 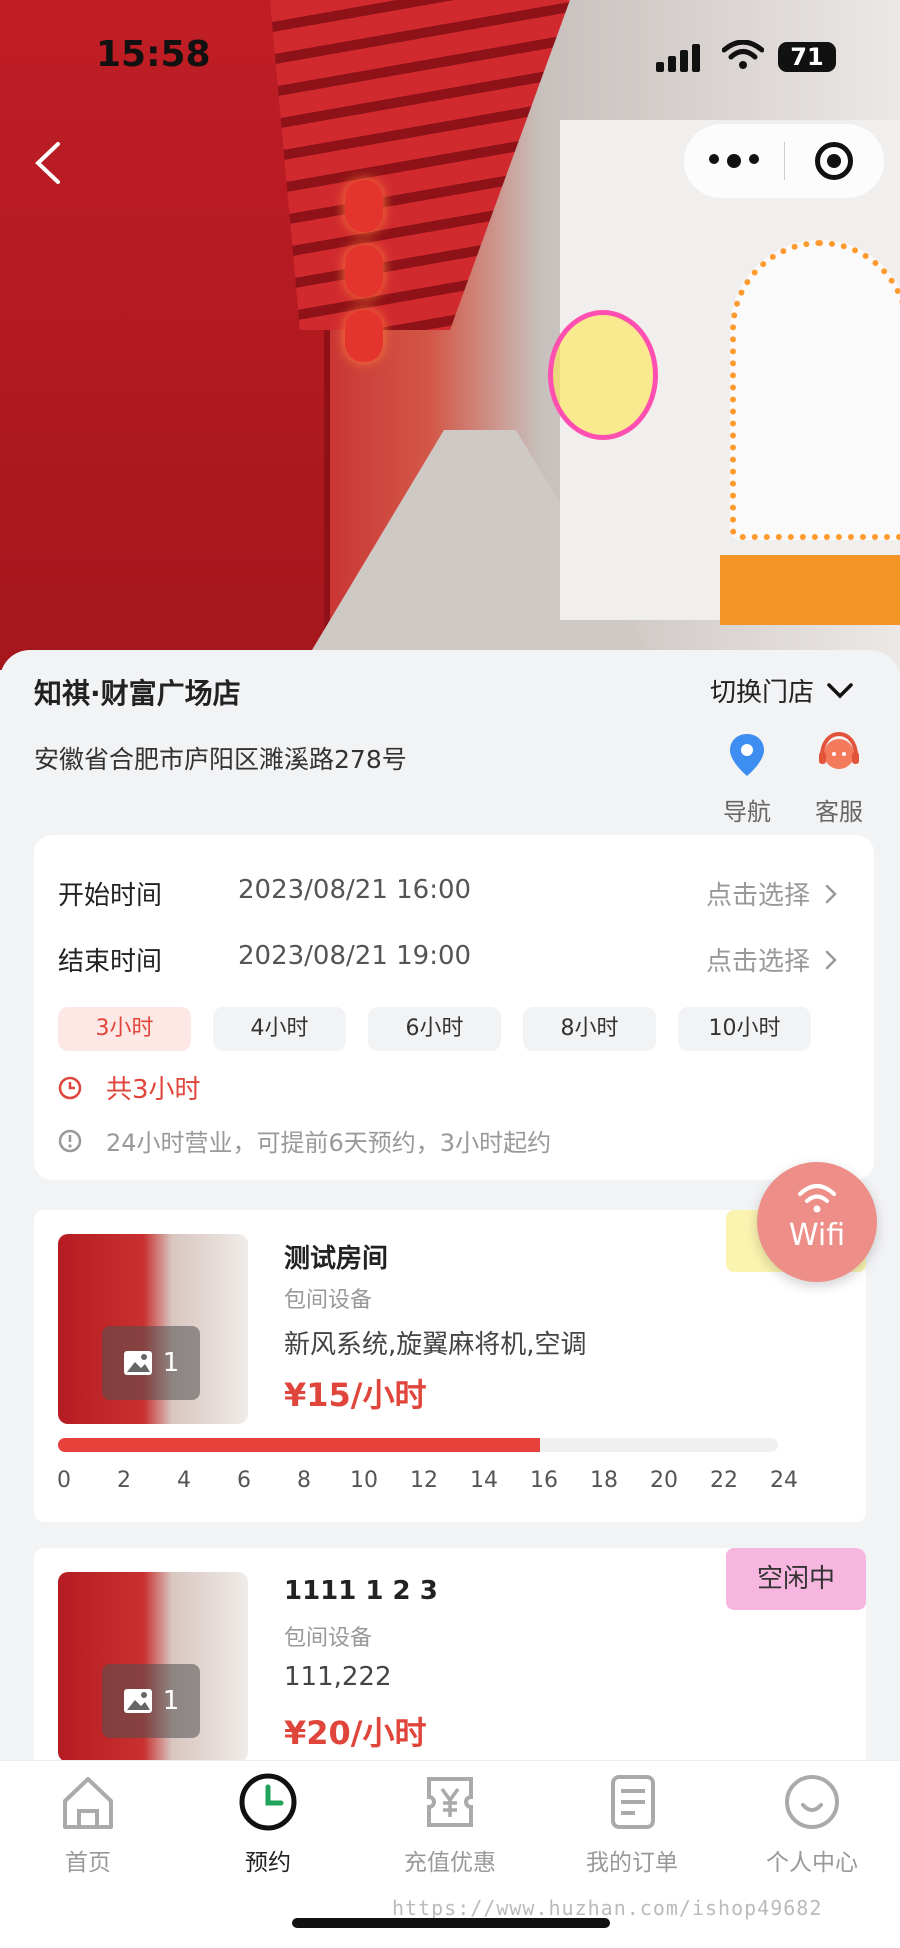 What do you see at coordinates (484, 1480) in the screenshot?
I see `timeline-tick-label: 14` at bounding box center [484, 1480].